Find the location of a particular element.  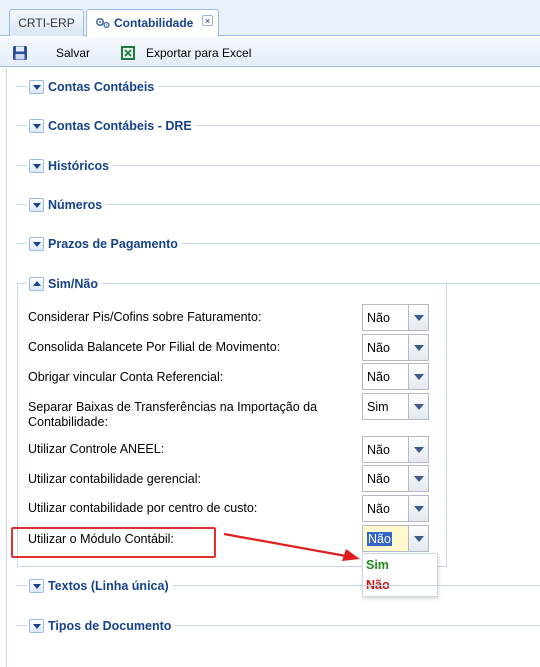

field-label: Obrigar vincular Conta Referencial: is located at coordinates (126, 377).